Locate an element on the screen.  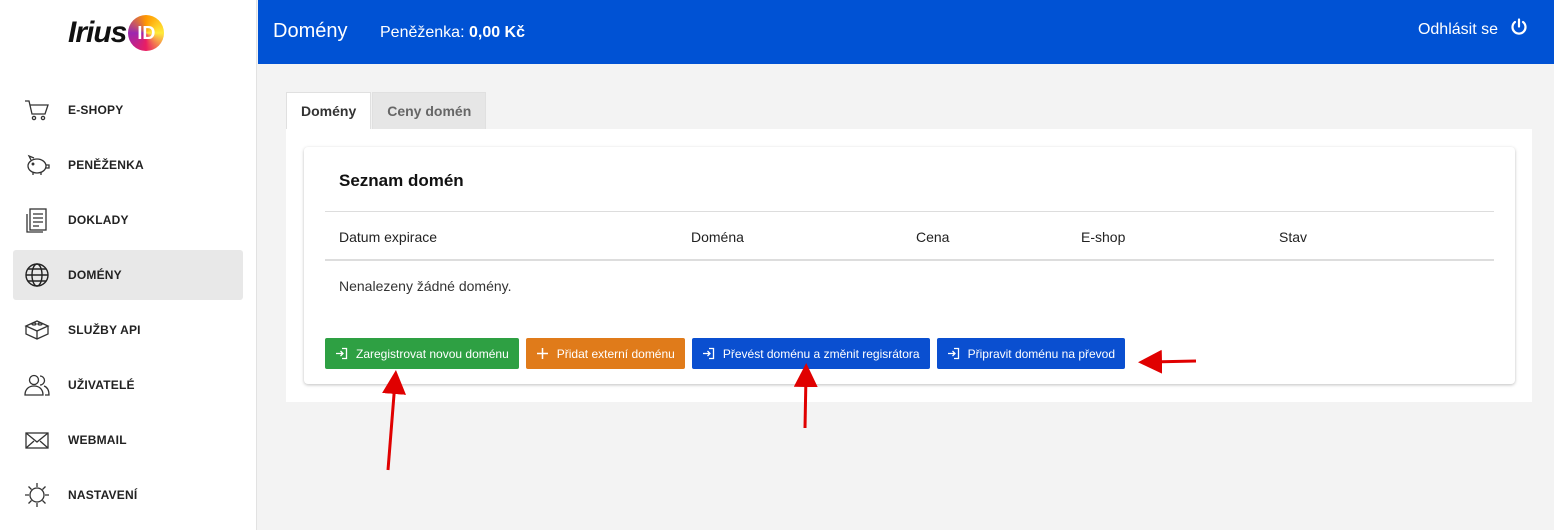
top-header: Domény Peněženka: 0,00 Kč Odhlásit se is located at coordinates (906, 32).